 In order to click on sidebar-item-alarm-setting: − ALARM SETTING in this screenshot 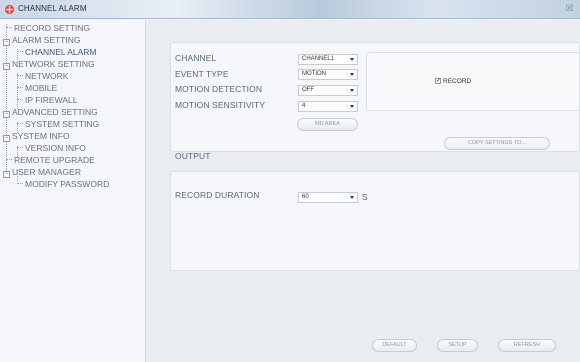, I will do `click(41, 41)`.